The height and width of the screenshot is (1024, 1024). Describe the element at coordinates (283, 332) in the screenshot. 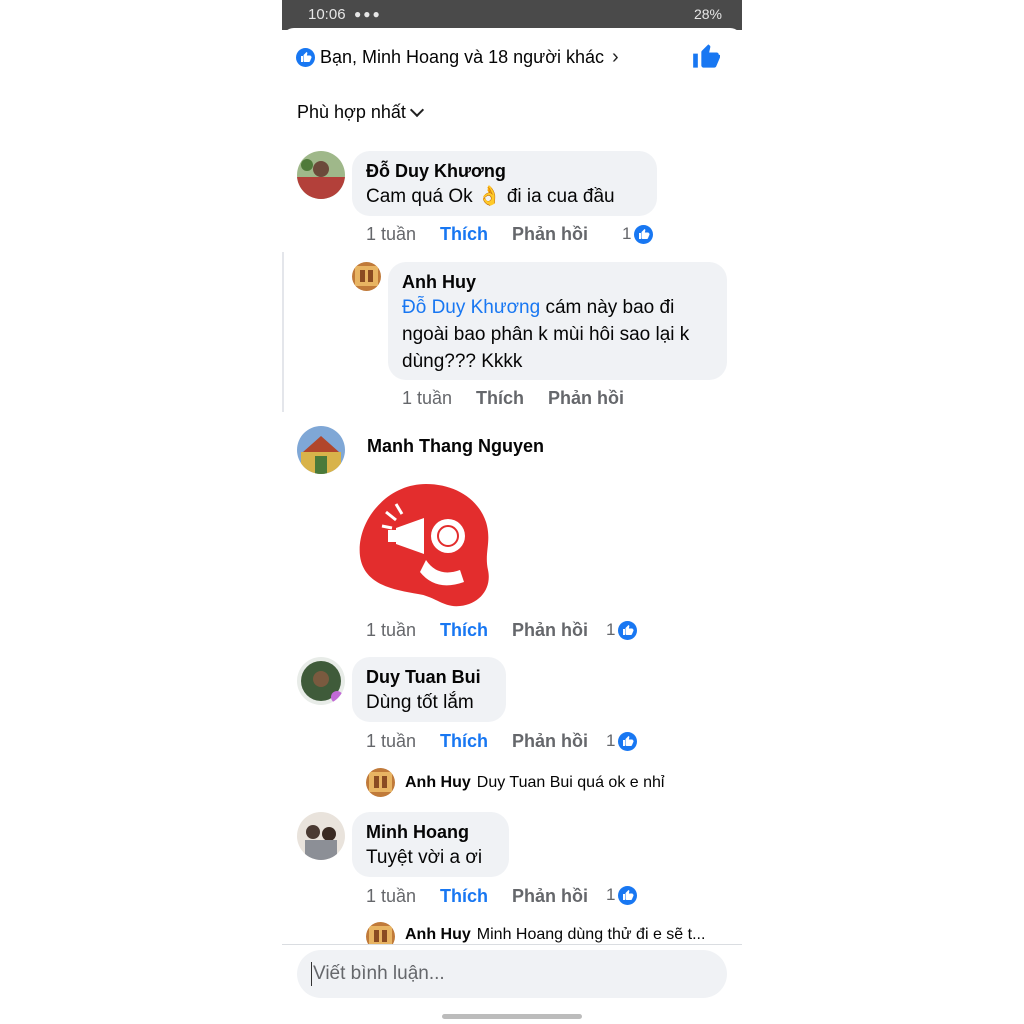

I see `thread-line` at that location.